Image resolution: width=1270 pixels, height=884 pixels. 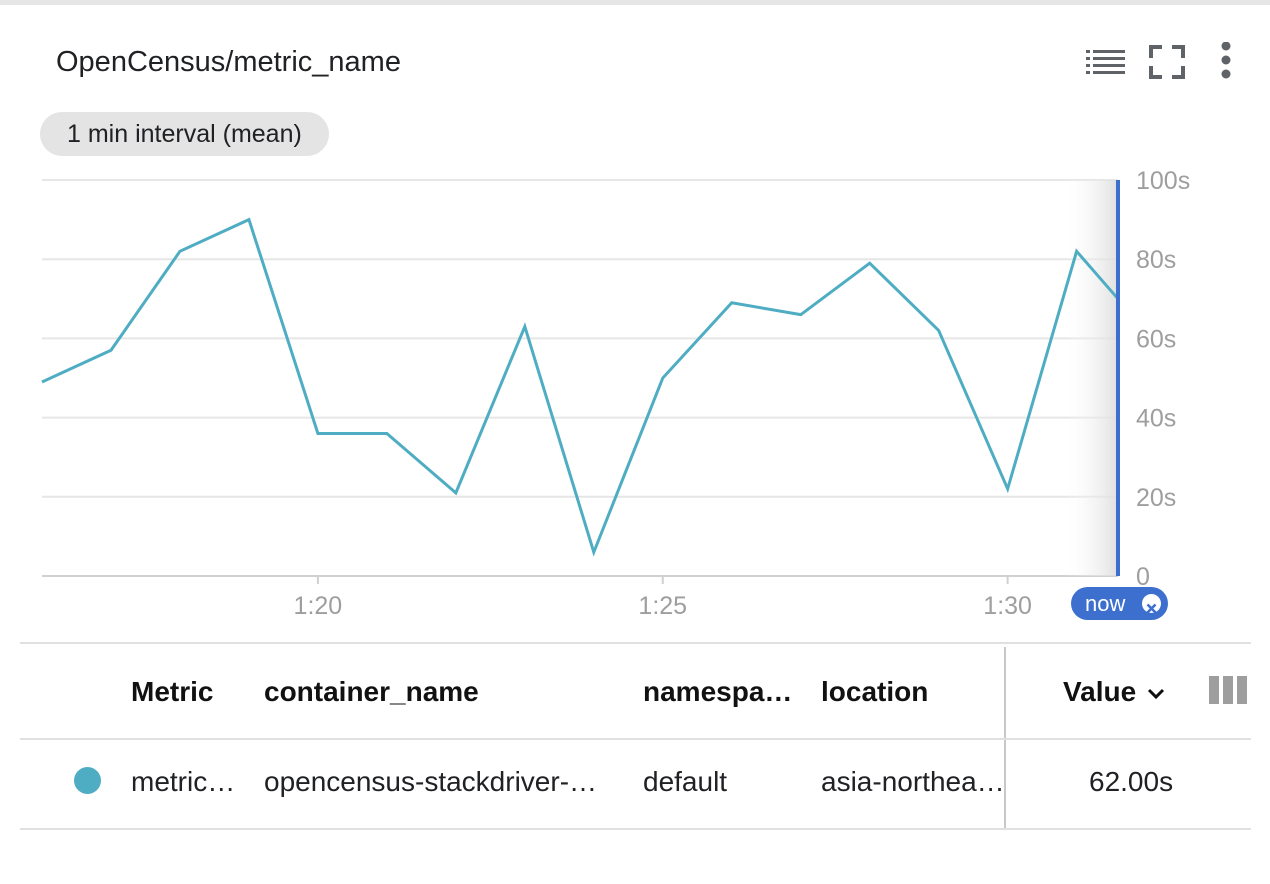 I want to click on header-location: location, so click(x=874, y=692).